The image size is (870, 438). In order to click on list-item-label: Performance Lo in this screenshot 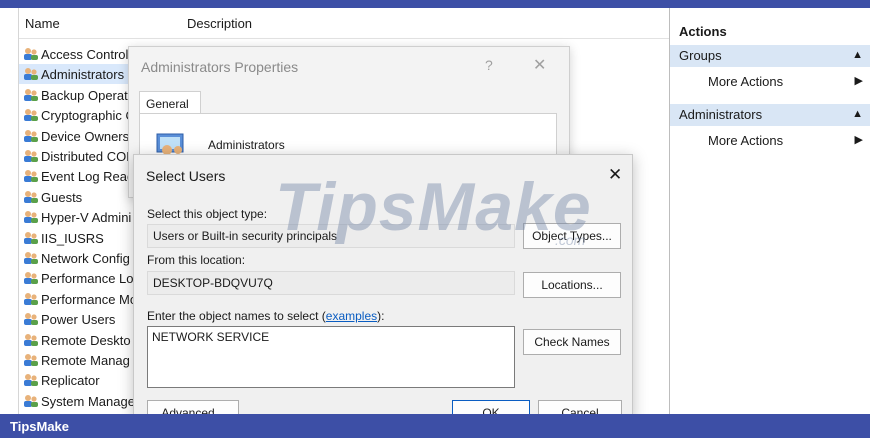, I will do `click(87, 279)`.